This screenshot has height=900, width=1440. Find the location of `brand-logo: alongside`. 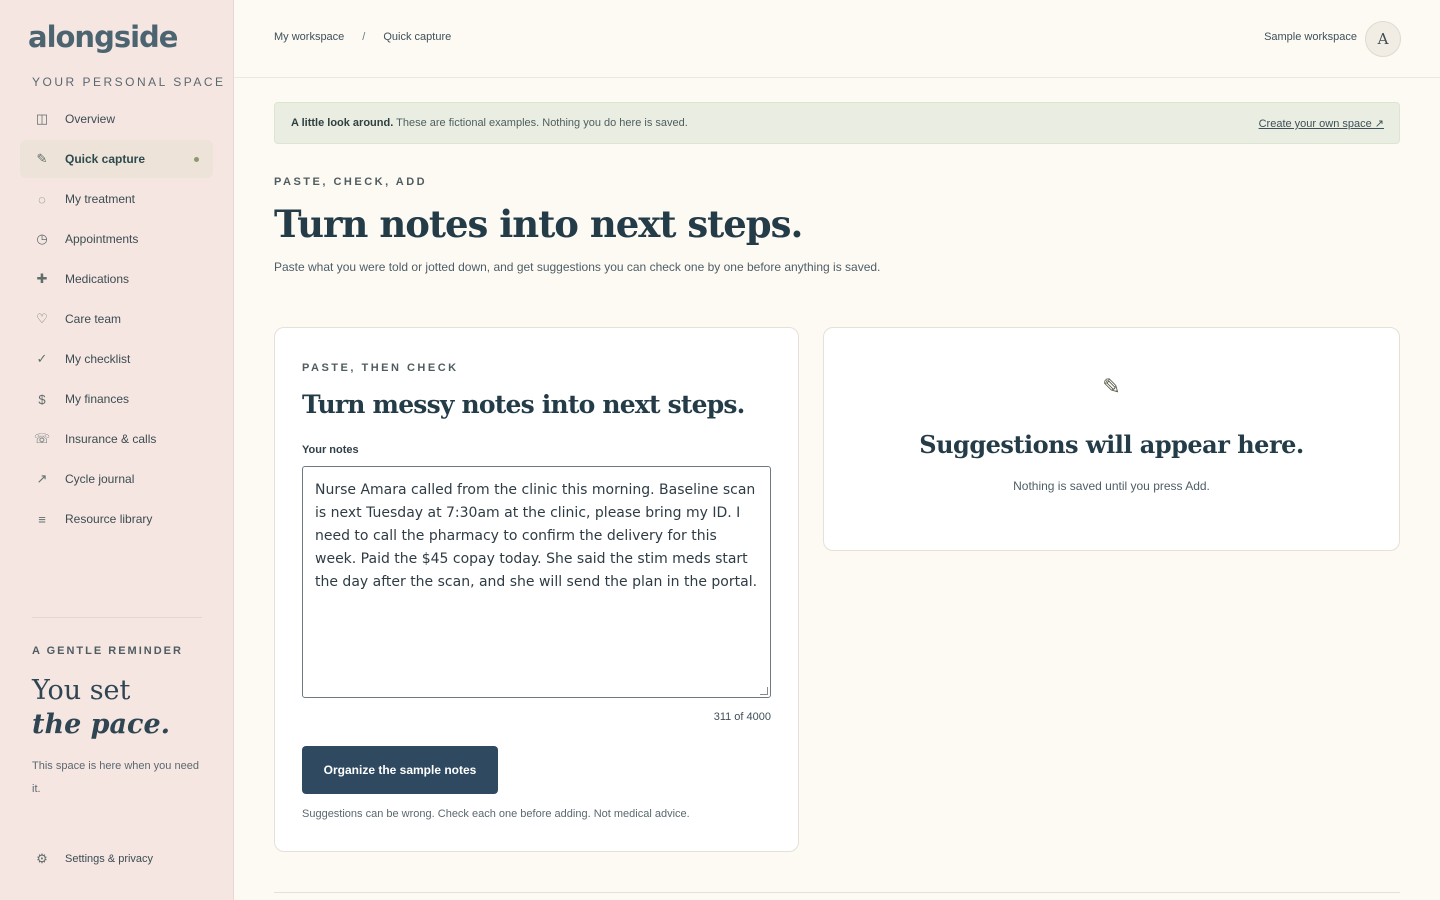

brand-logo: alongside is located at coordinates (103, 37).